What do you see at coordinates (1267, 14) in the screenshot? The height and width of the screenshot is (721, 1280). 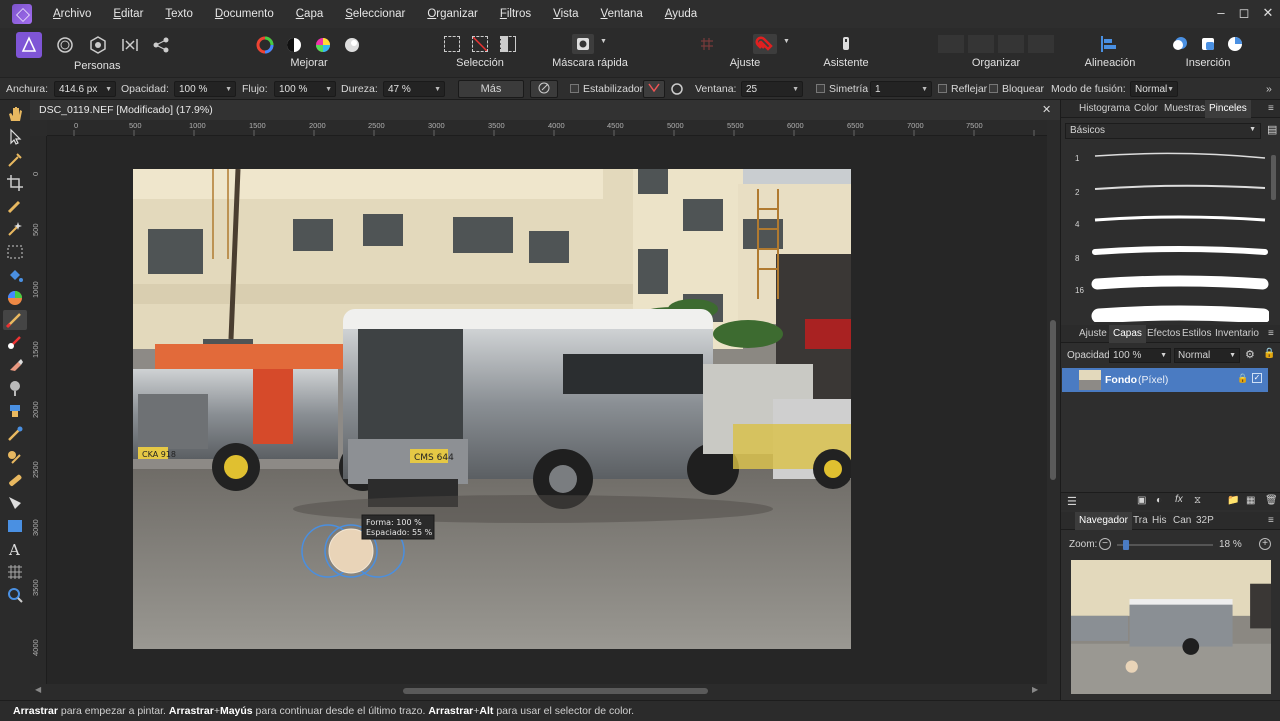 I see `close-icon: ✕` at bounding box center [1267, 14].